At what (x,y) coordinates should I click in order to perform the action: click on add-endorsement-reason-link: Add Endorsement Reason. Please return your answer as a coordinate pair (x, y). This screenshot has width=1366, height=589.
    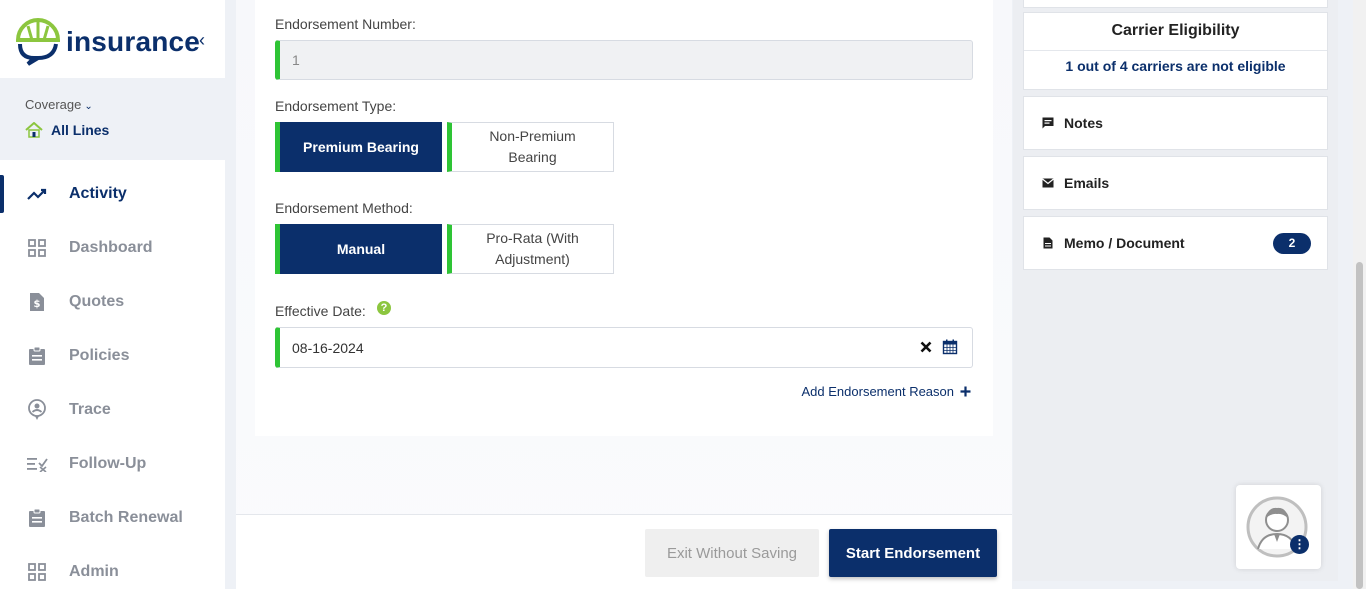
    Looking at the image, I should click on (886, 391).